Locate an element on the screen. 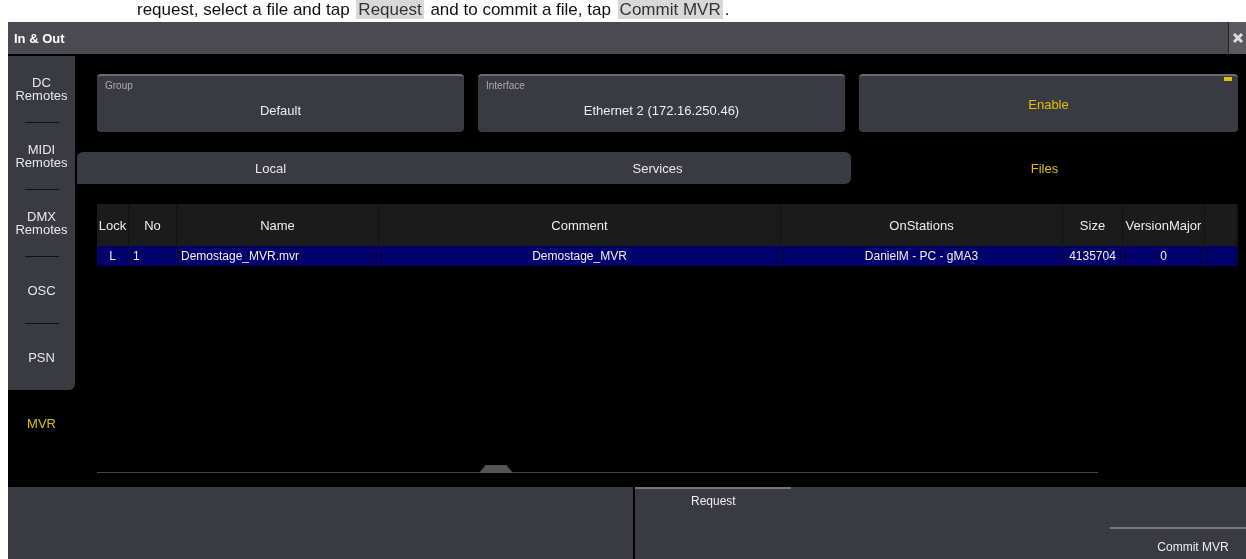 The image size is (1246, 559). column-header: Comment is located at coordinates (580, 225).